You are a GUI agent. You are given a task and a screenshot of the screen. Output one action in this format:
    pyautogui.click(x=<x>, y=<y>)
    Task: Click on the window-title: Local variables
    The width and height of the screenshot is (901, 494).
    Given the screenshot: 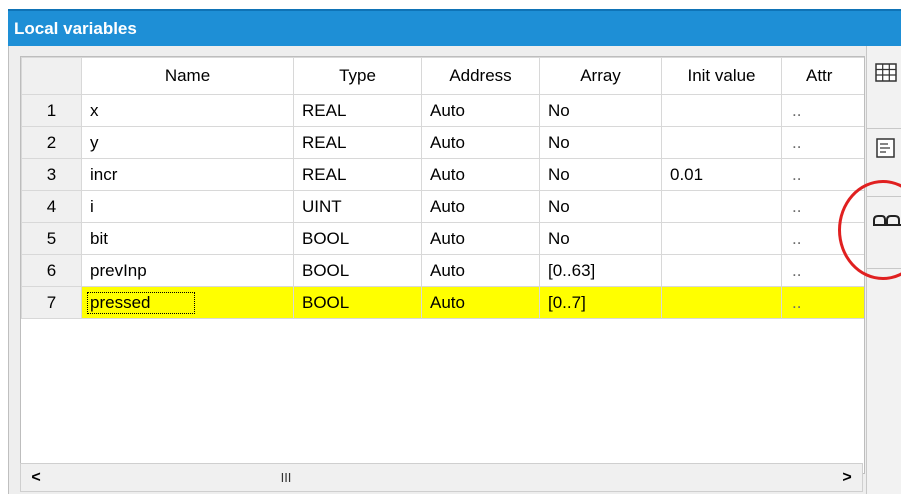 What is the action you would take?
    pyautogui.click(x=454, y=28)
    